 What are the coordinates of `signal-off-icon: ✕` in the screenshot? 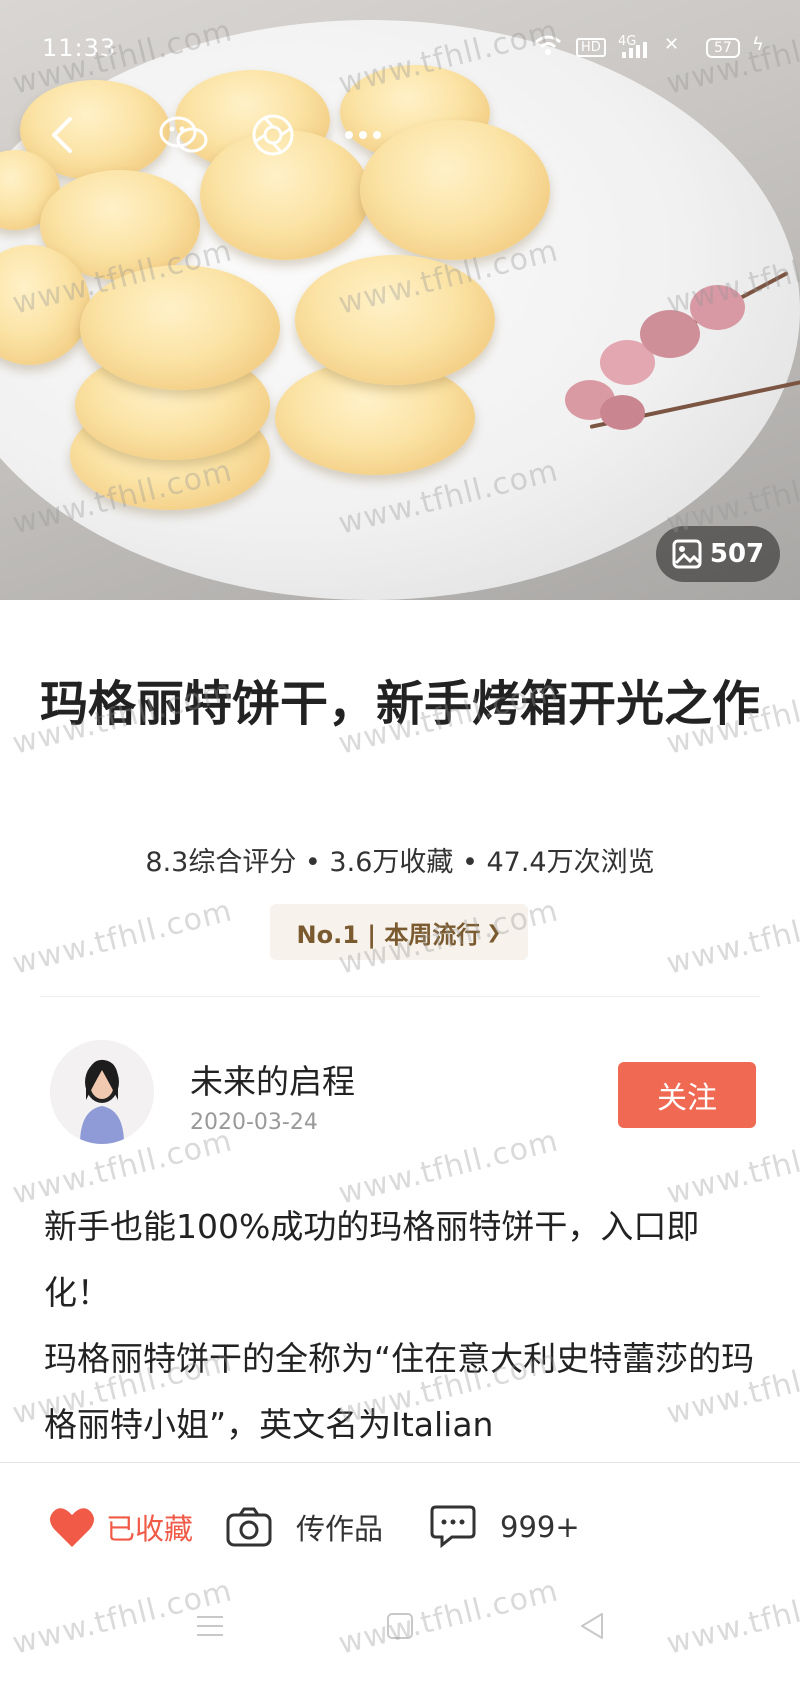 It's located at (672, 44).